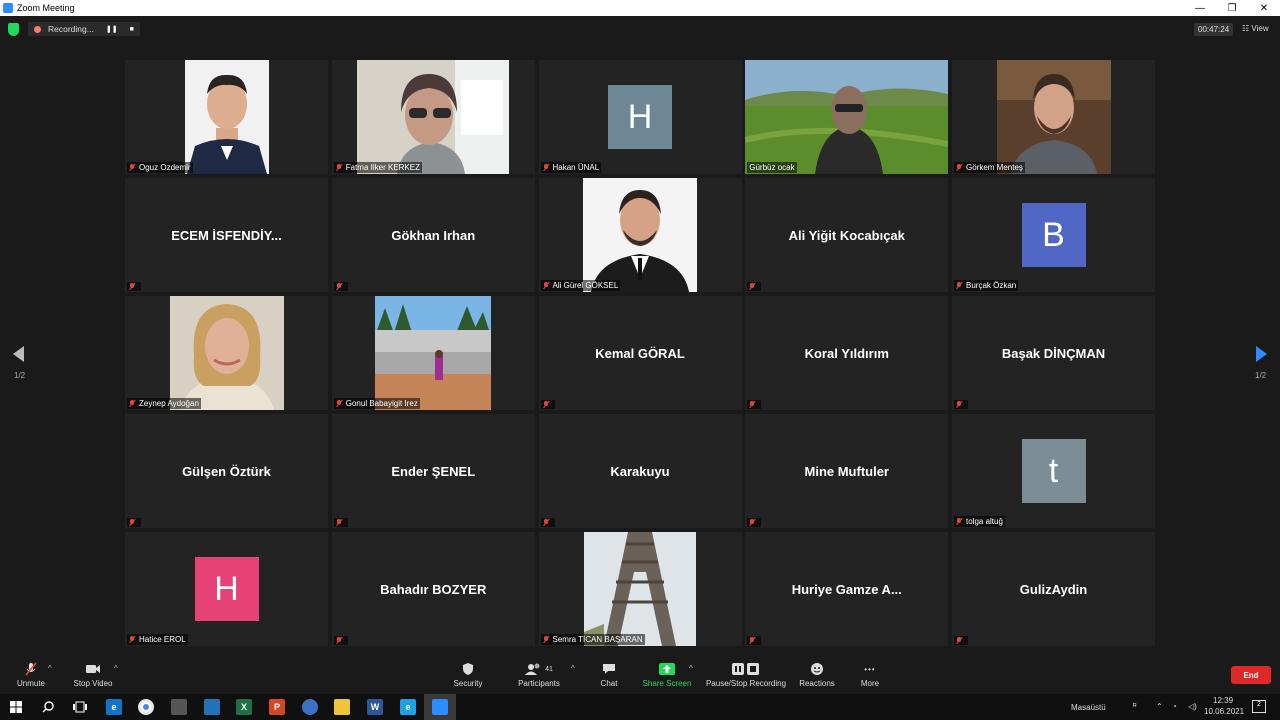 This screenshot has height=720, width=1280. What do you see at coordinates (847, 353) in the screenshot?
I see `participant-tile: Koral Yıldırım` at bounding box center [847, 353].